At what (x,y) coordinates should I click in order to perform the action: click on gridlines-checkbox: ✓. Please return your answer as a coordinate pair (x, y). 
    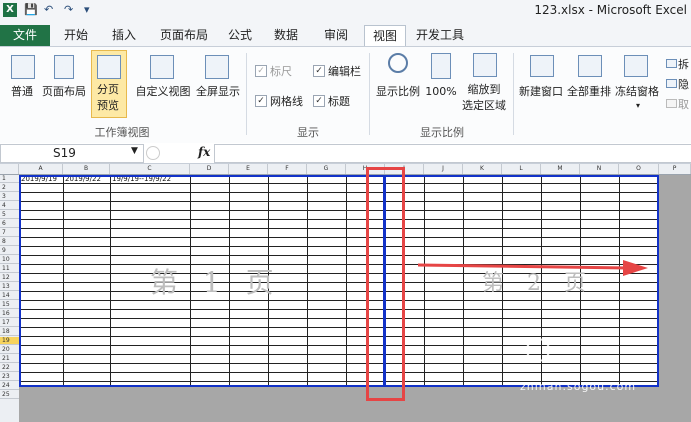
    Looking at the image, I should click on (261, 101).